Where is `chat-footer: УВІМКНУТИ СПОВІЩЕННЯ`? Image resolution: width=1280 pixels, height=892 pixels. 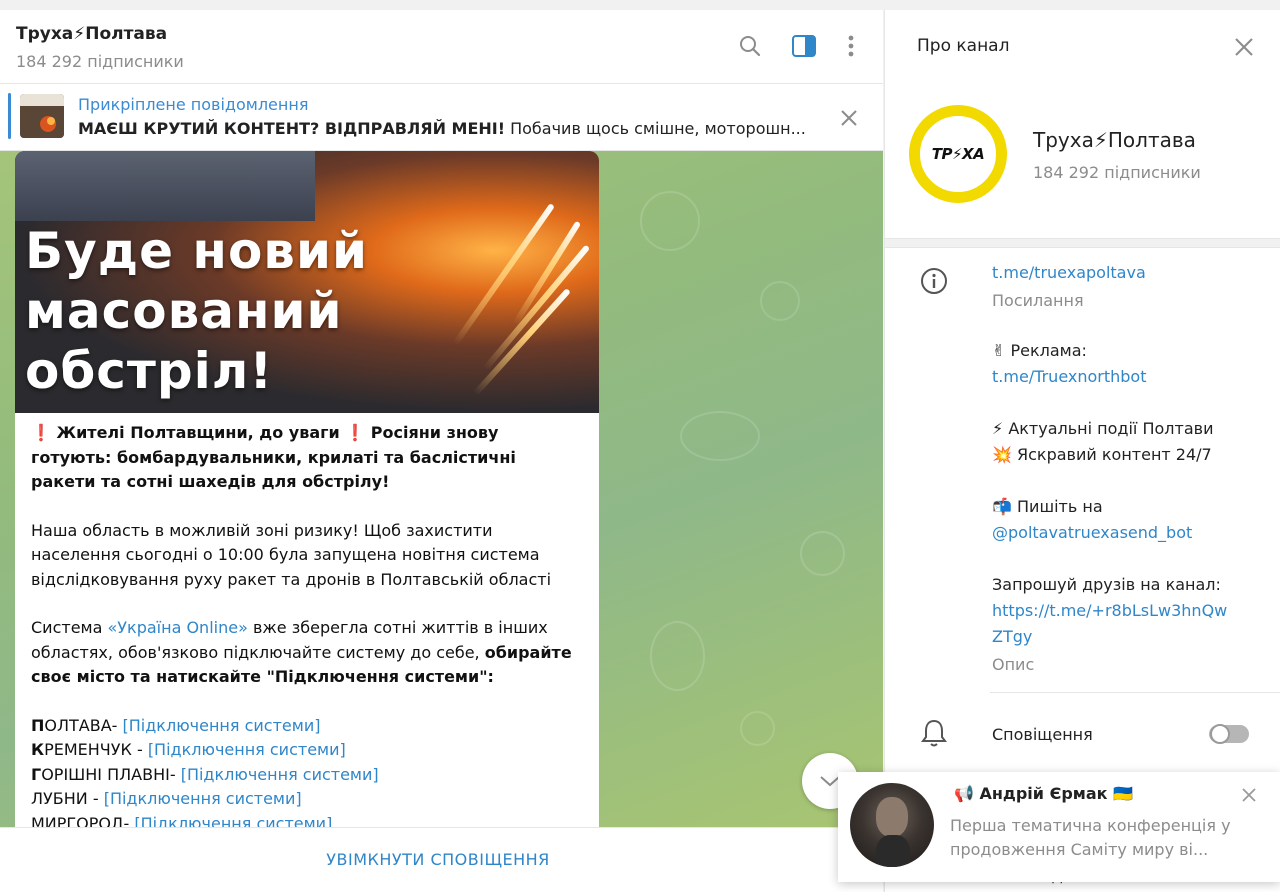 chat-footer: УВІМКНУТИ СПОВІЩЕННЯ is located at coordinates (441, 859).